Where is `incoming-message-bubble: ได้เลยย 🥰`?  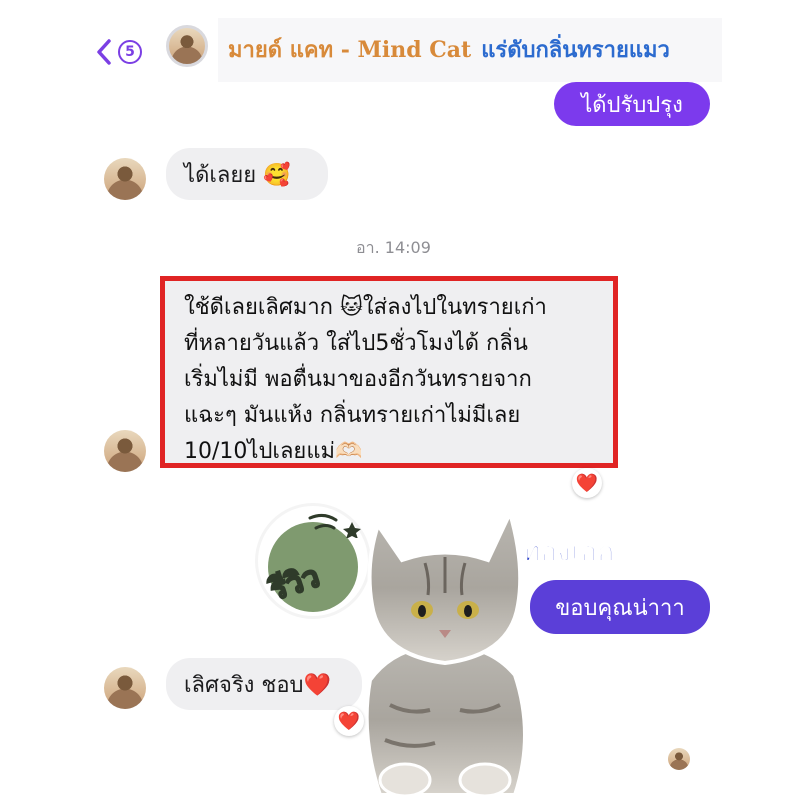
incoming-message-bubble: ได้เลยย 🥰 is located at coordinates (247, 174).